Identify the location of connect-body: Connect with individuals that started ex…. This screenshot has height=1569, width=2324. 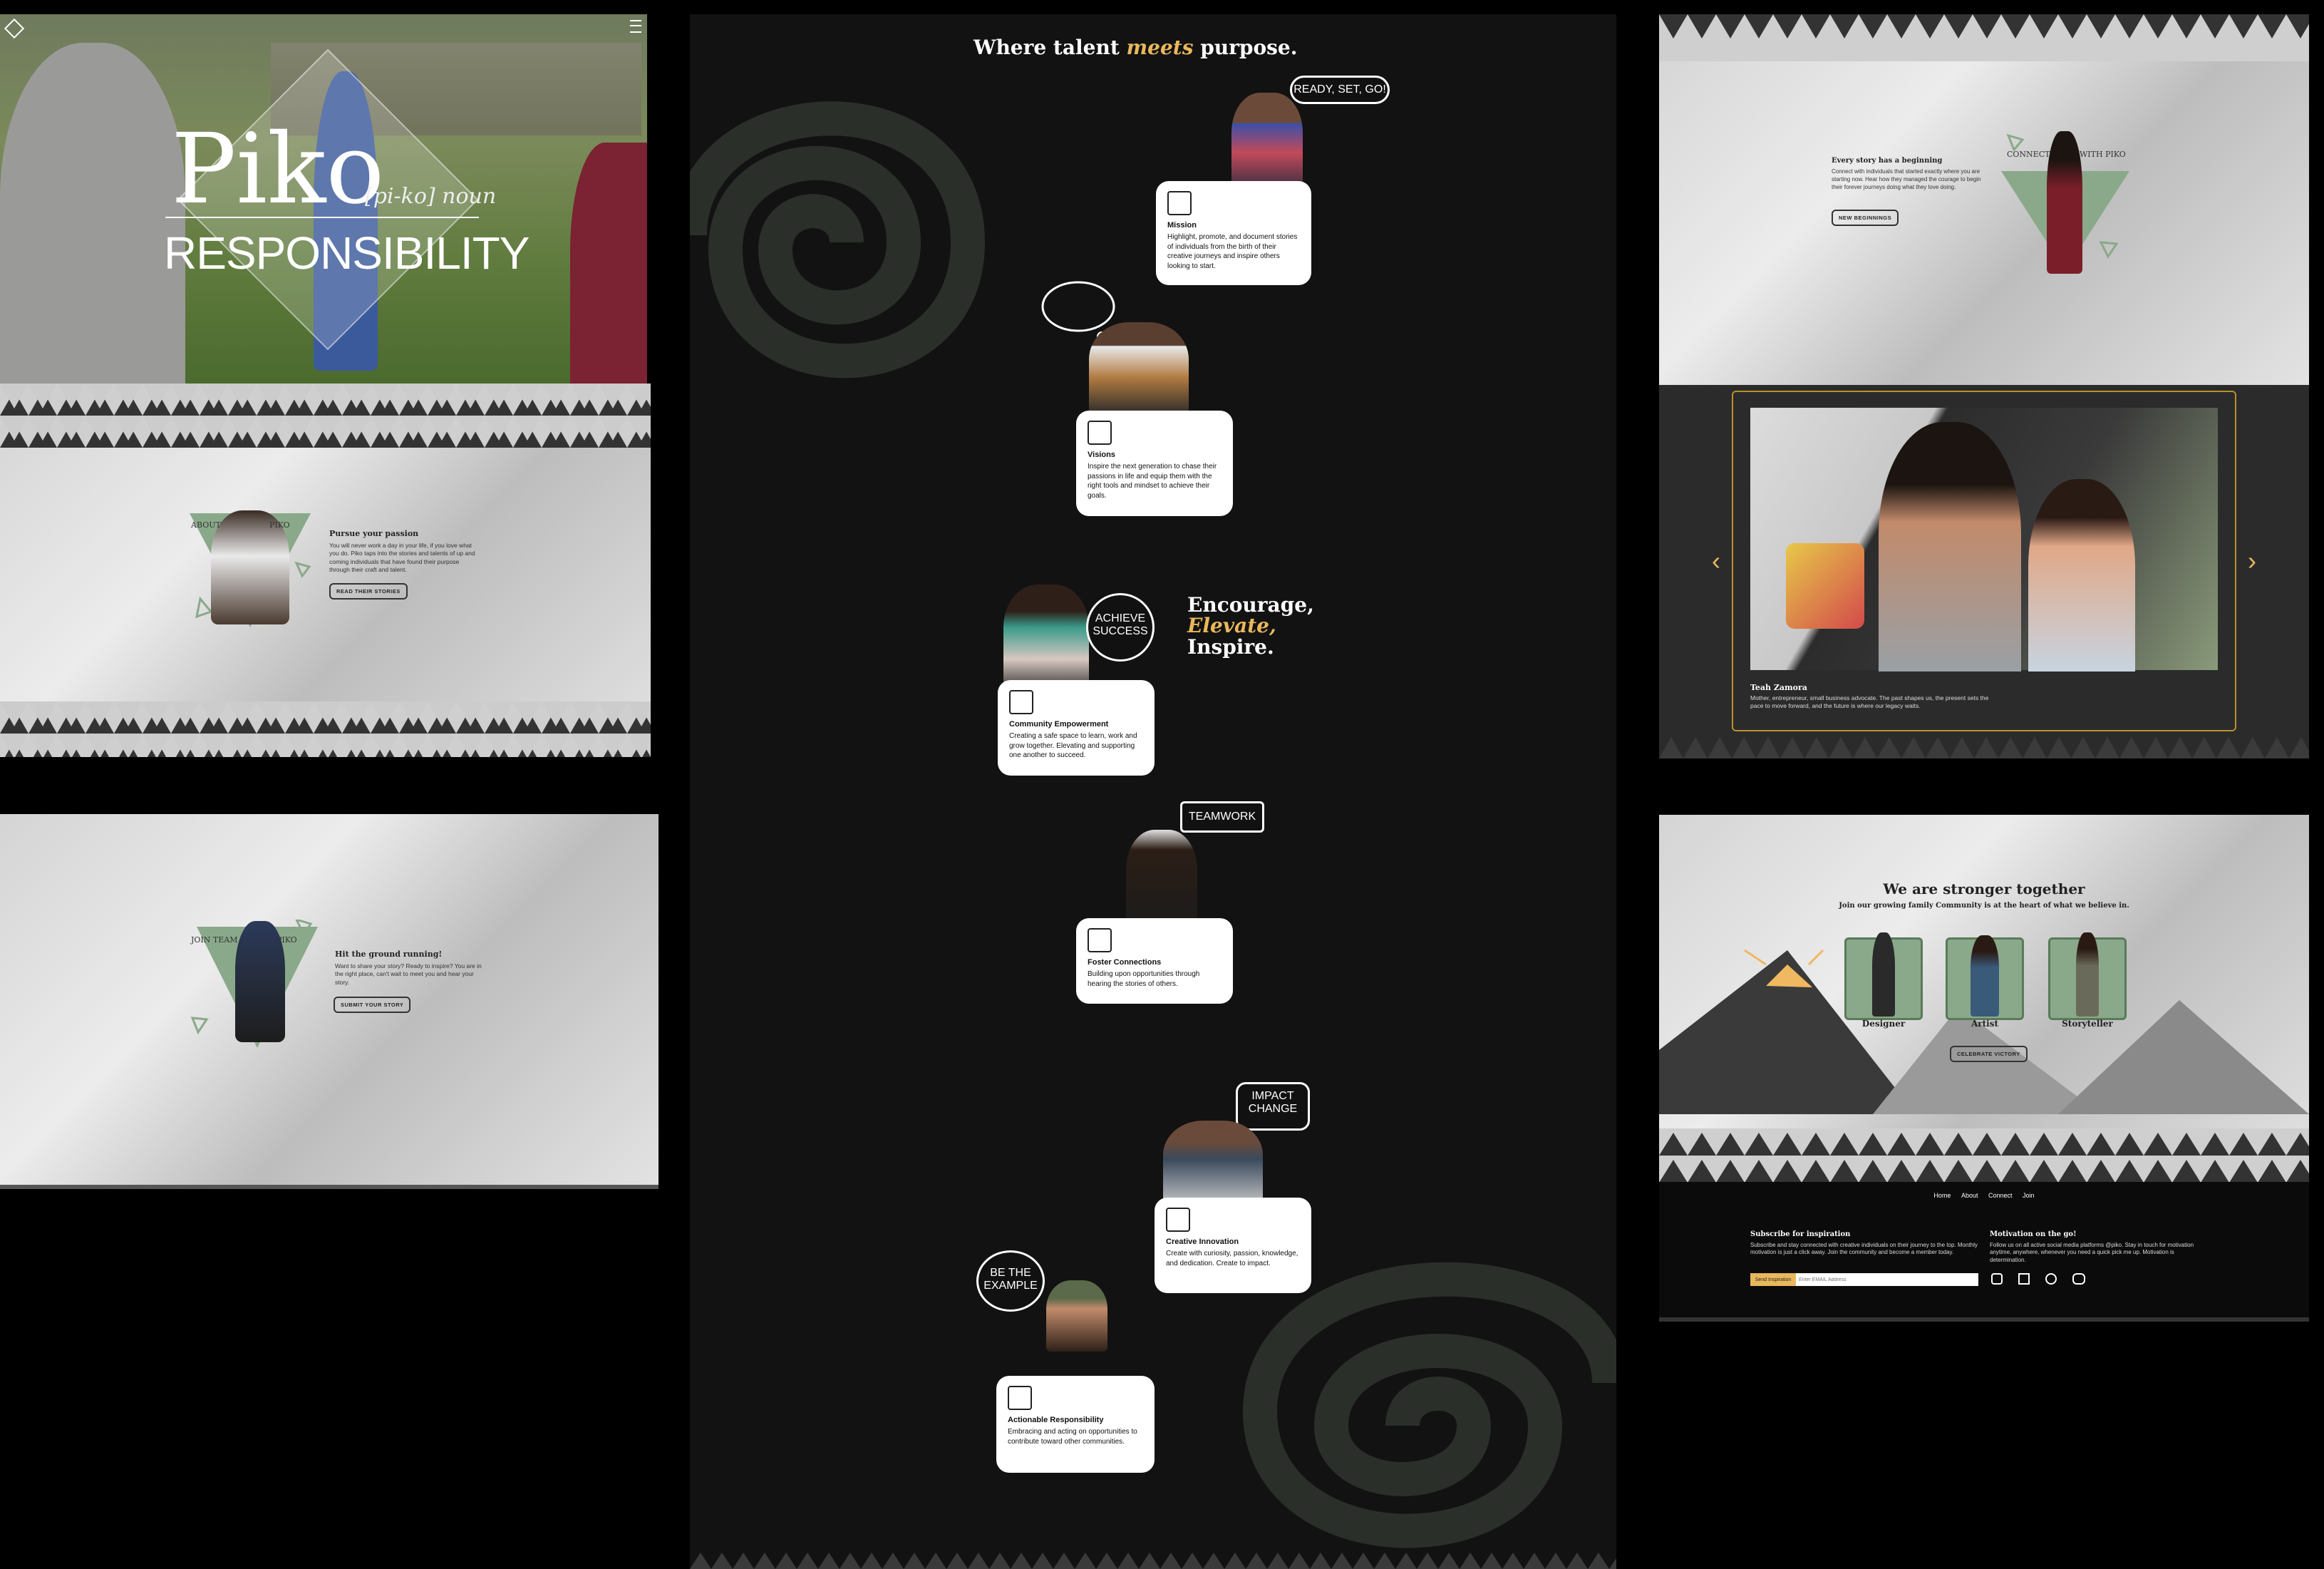
(1906, 179).